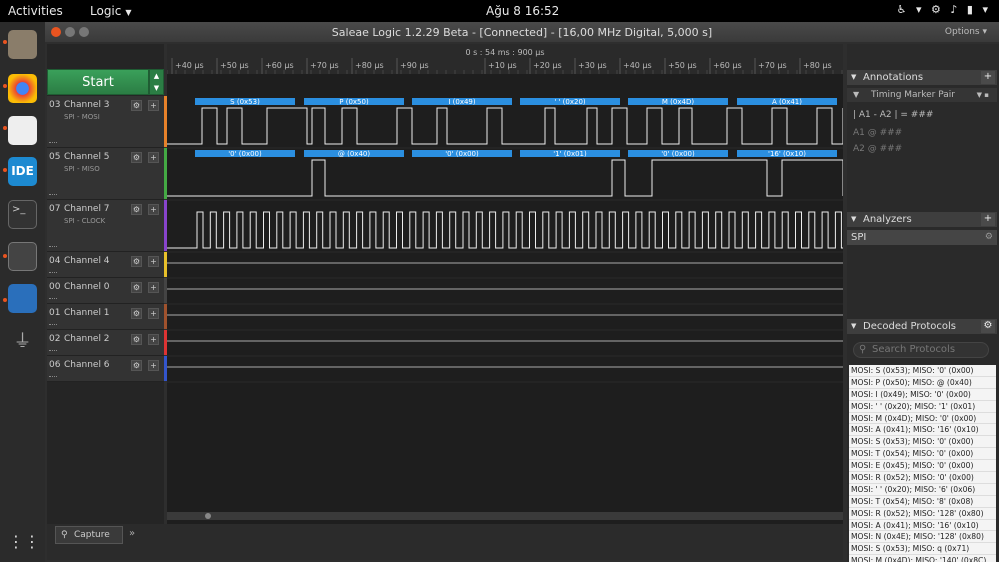 This screenshot has height=562, width=999. I want to click on decoded-protocol-item: MOSI: E (0x45); MISO: '0' (0x00), so click(922, 466).